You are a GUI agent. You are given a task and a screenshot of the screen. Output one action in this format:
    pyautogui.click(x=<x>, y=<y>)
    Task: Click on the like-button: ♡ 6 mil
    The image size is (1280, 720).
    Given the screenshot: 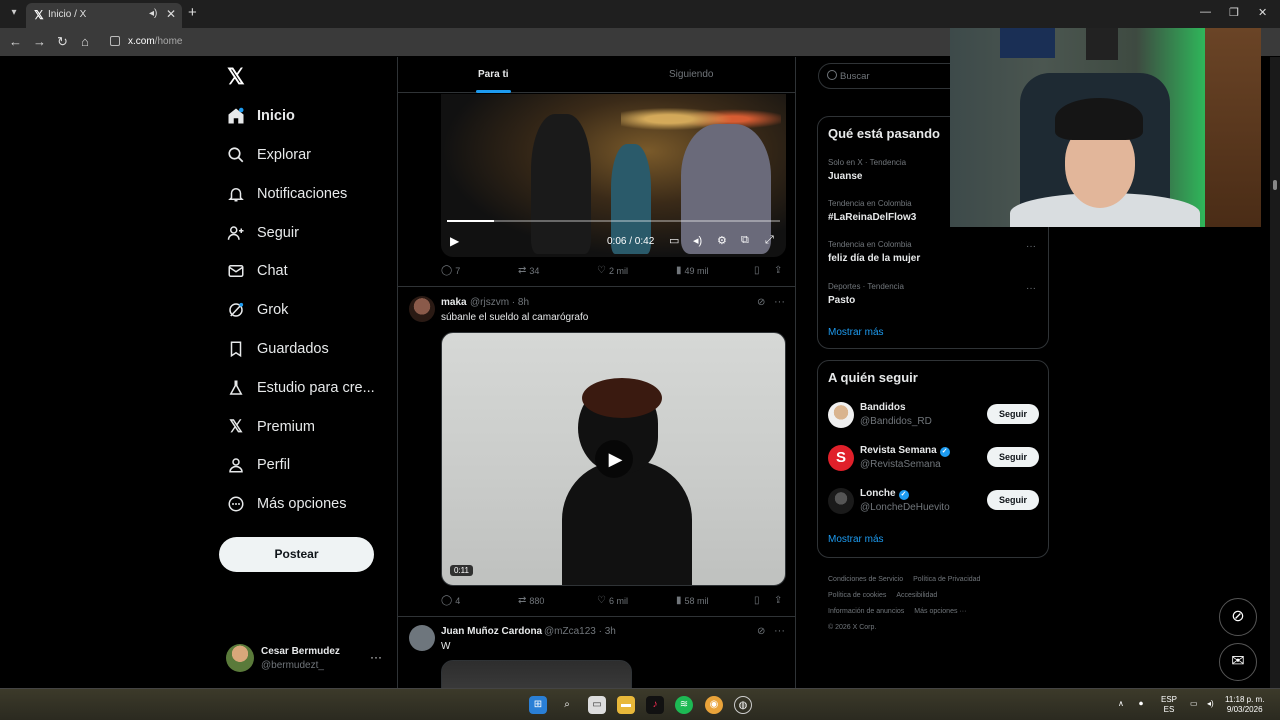 What is the action you would take?
    pyautogui.click(x=612, y=600)
    